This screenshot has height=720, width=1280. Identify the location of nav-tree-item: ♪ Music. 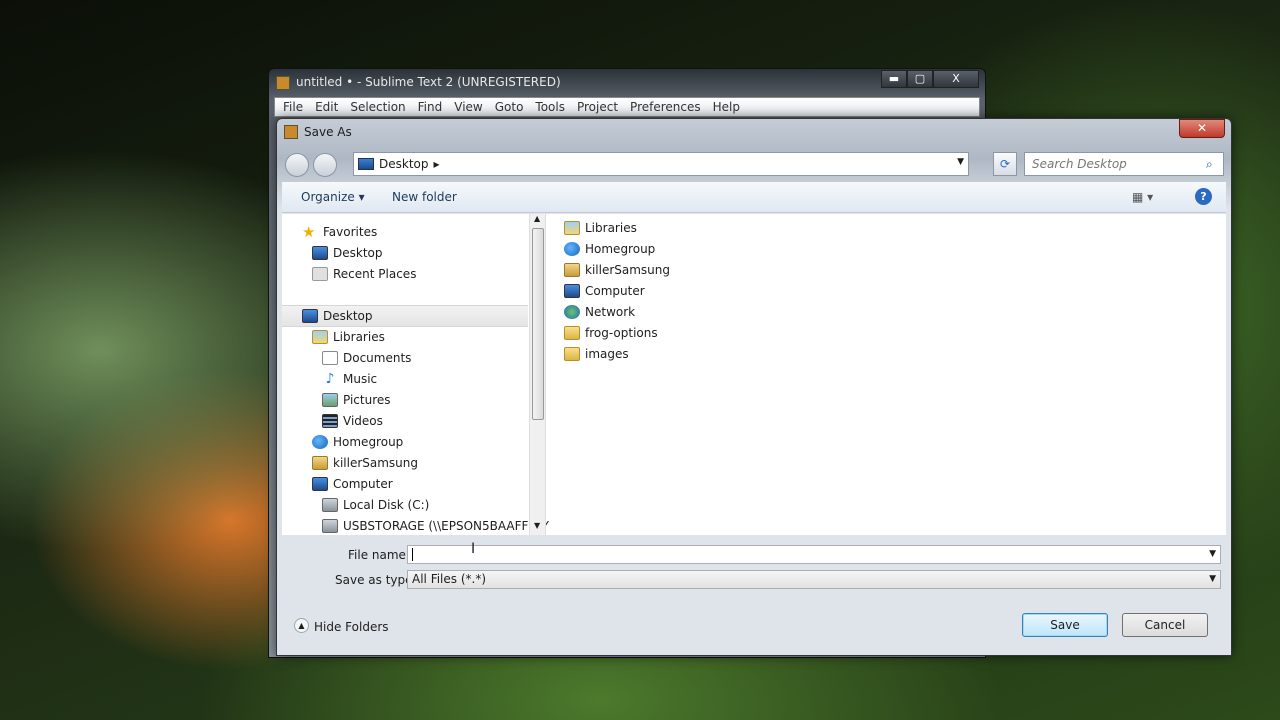
(350, 379).